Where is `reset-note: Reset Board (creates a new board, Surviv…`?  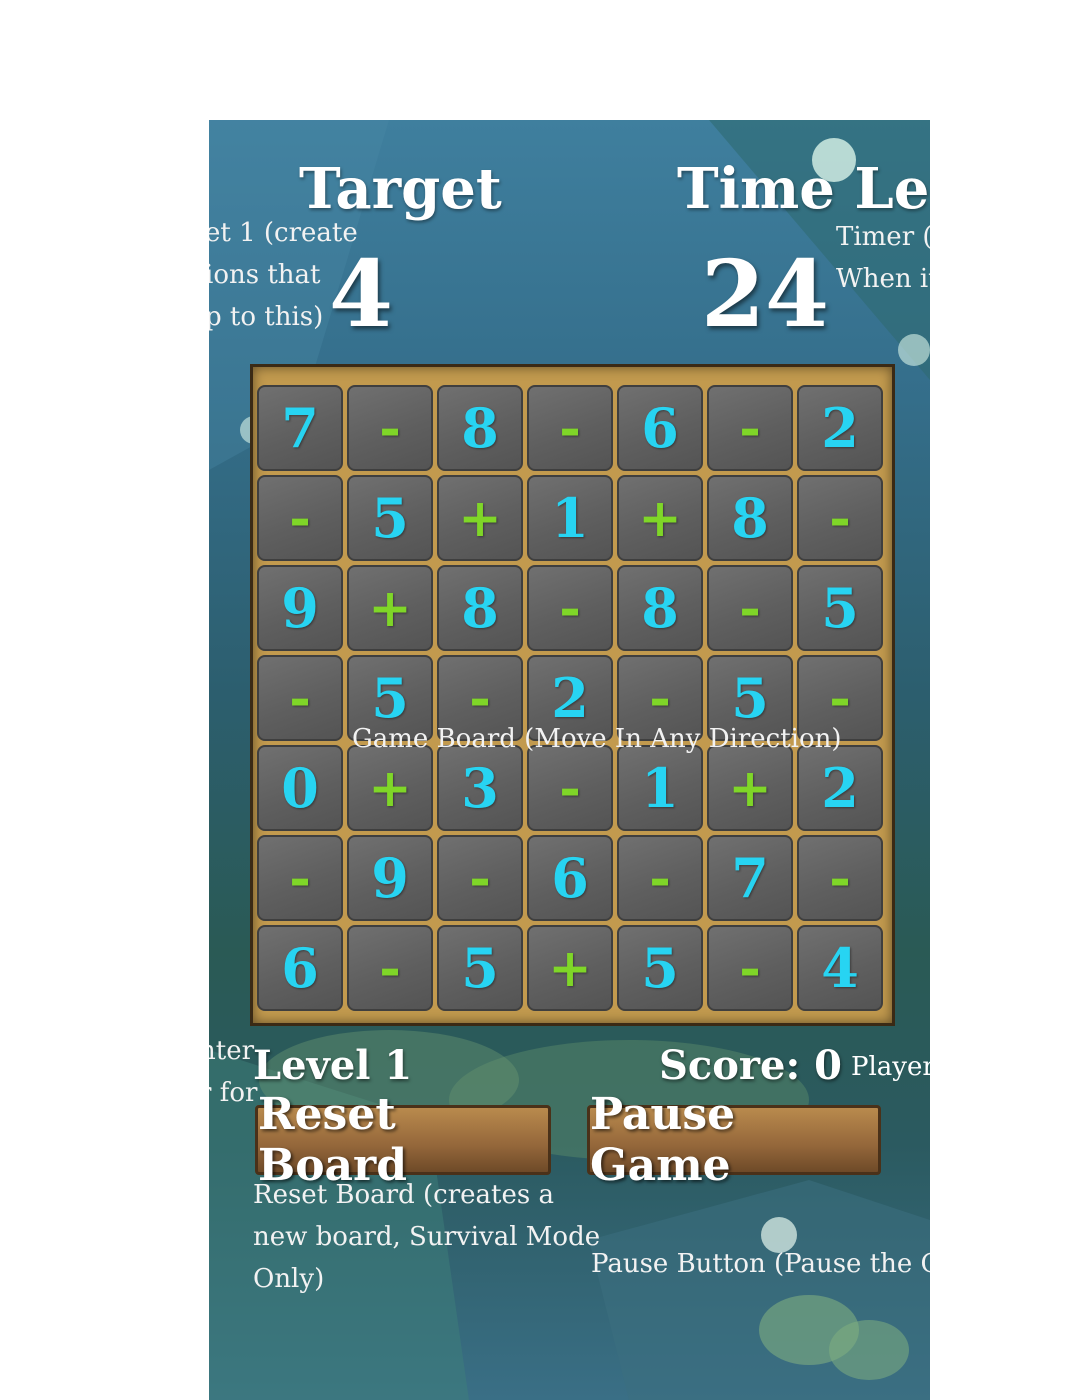
reset-note: Reset Board (creates a new board, Surviv… is located at coordinates (426, 1237).